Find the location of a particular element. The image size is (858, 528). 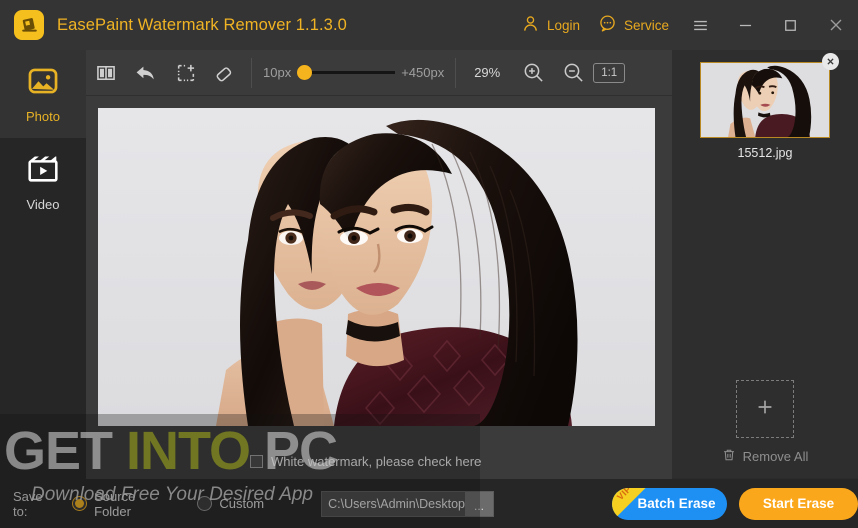

app-logo-icon is located at coordinates (29, 25).